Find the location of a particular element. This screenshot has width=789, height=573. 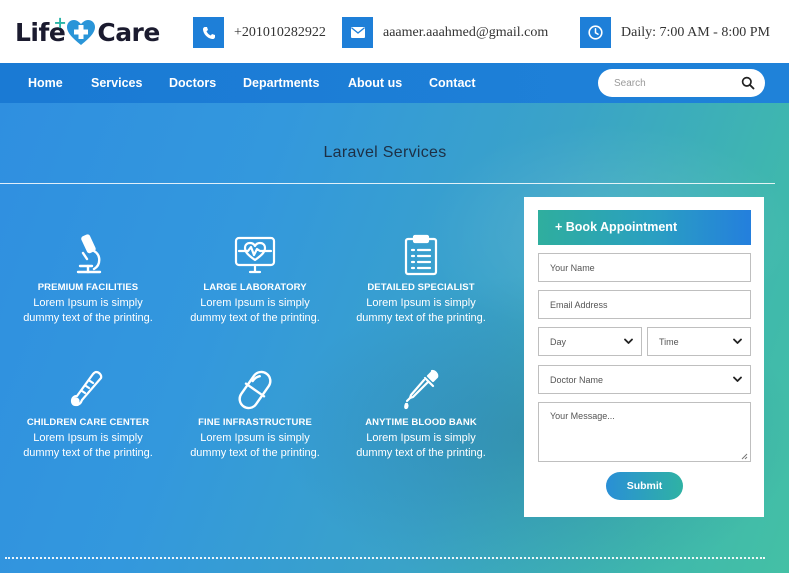

email-address: aaamer.aaahmed@gmail.com is located at coordinates (466, 32).